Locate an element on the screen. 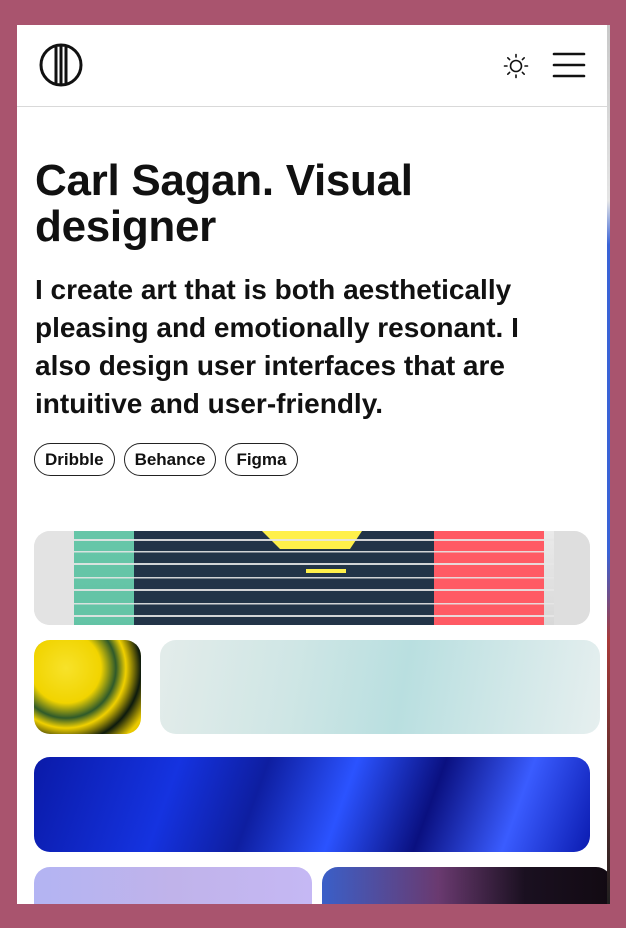 The height and width of the screenshot is (928, 626). figma-link: Figma is located at coordinates (261, 459).